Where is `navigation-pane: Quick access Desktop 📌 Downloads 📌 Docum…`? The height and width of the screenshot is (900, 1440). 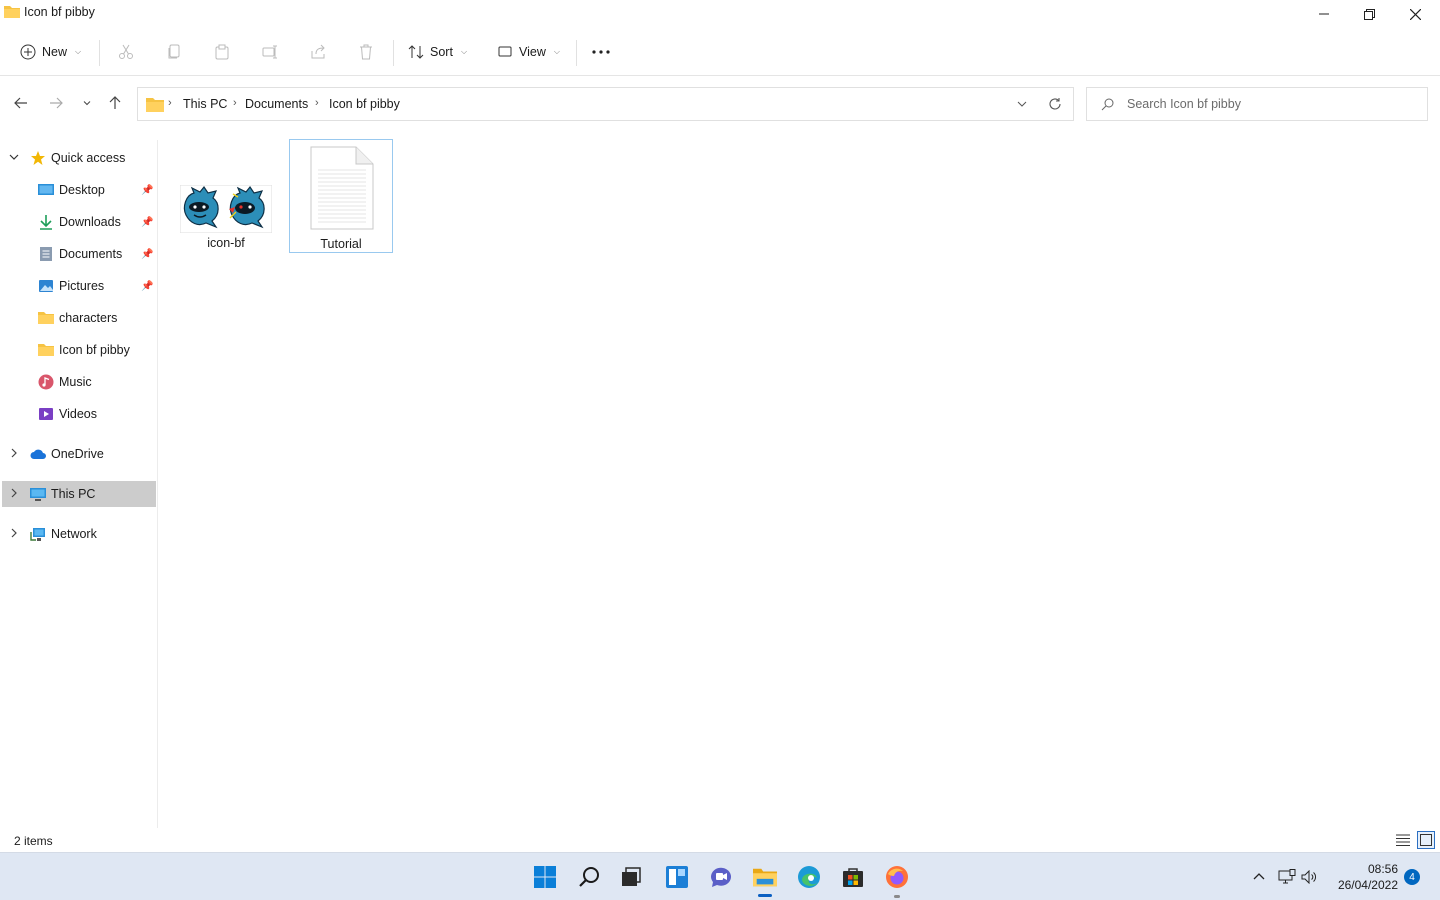
navigation-pane: Quick access Desktop 📌 Downloads 📌 Docum… is located at coordinates (79, 484).